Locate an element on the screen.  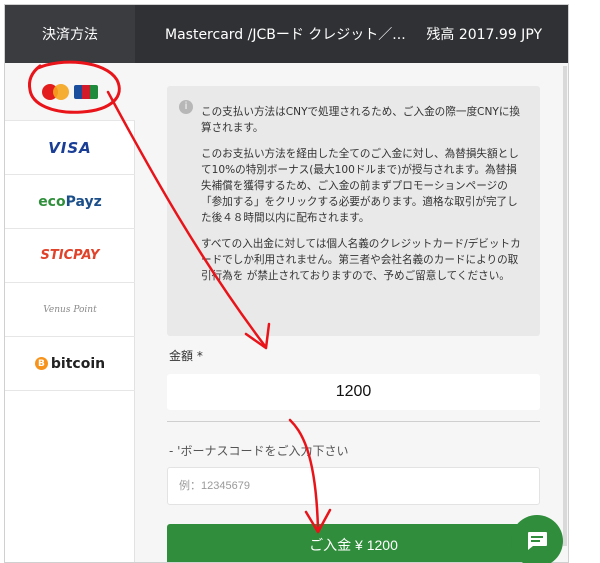
venuspoint-logo: Venus Point is located at coordinates (70, 309).